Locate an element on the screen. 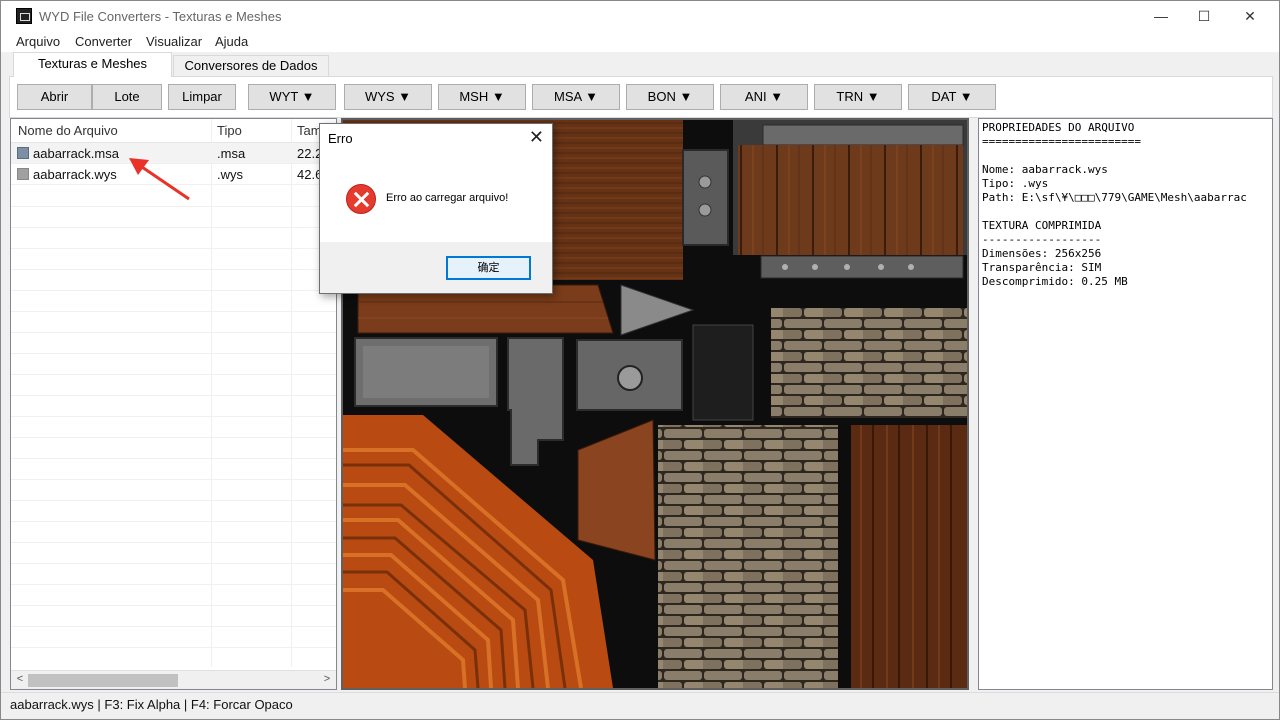 The height and width of the screenshot is (720, 1280). ok-button: 确定 is located at coordinates (488, 268).